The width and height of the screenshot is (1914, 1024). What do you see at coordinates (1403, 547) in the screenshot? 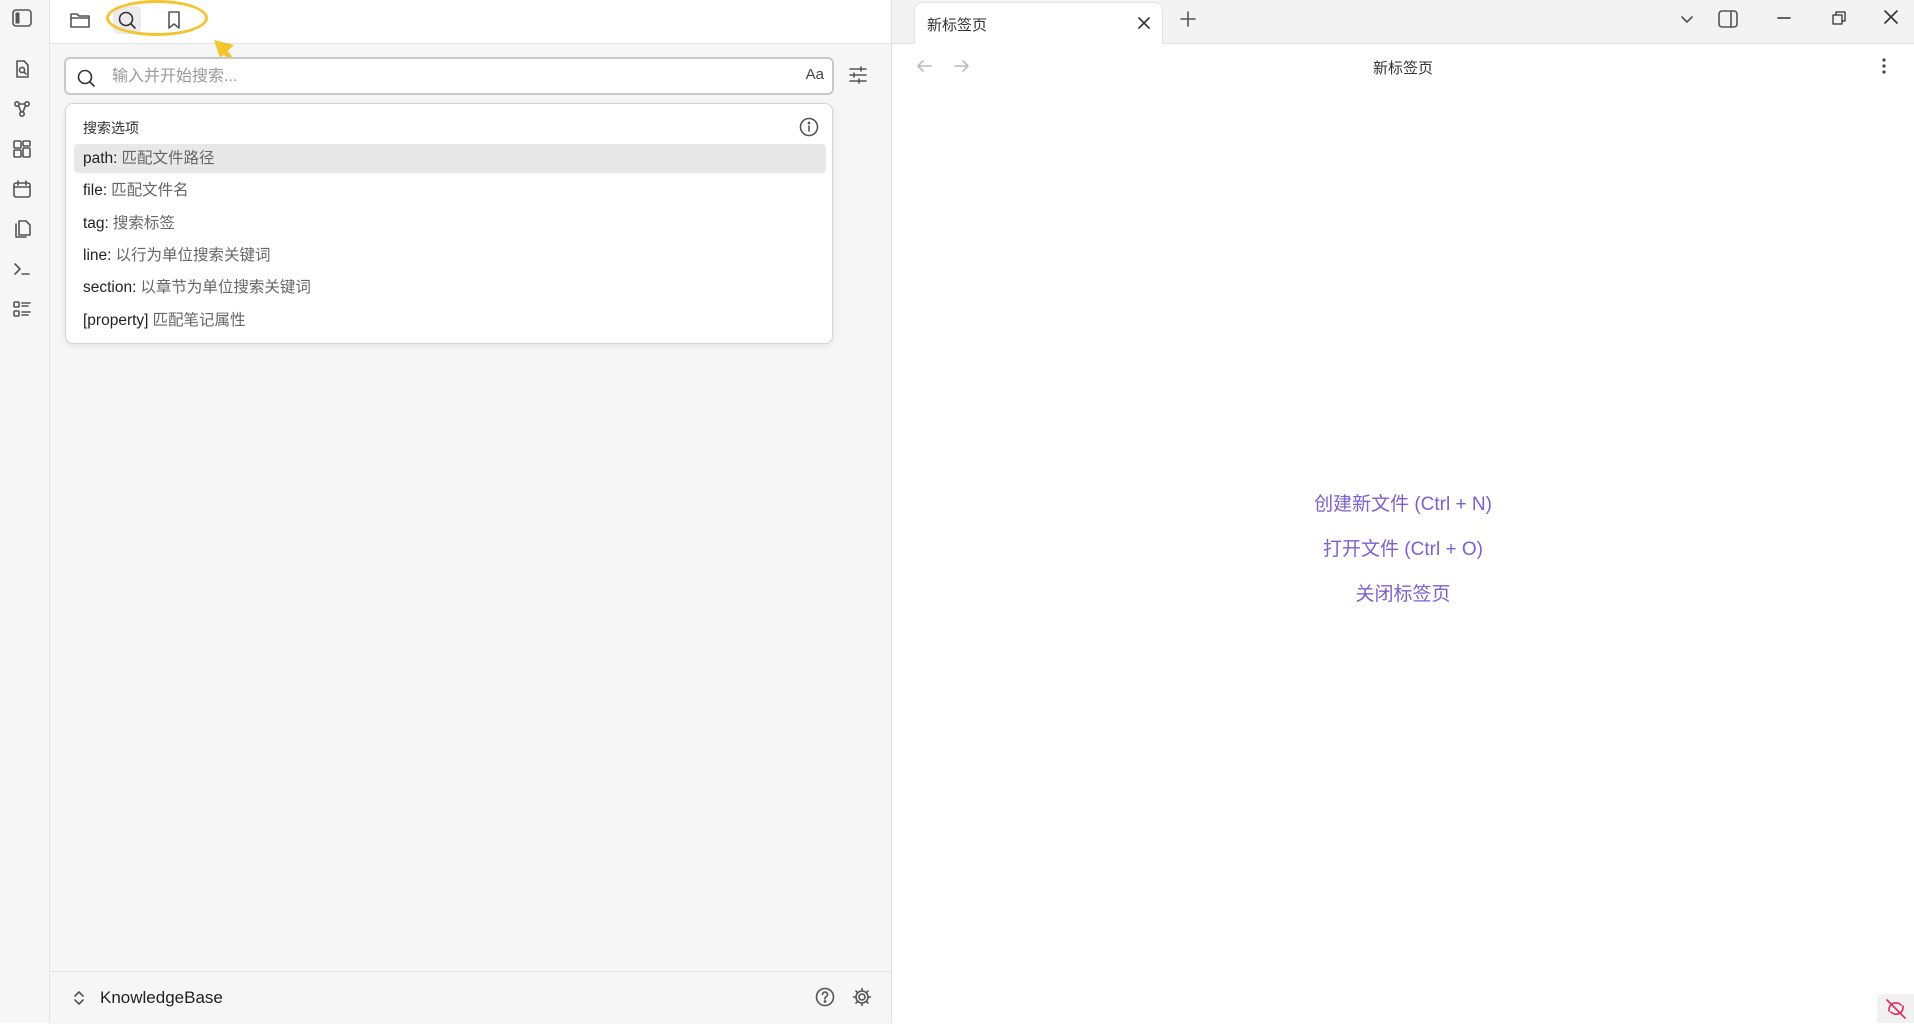
I see `open-file-link: 打开文件 (Ctrl + O)` at bounding box center [1403, 547].